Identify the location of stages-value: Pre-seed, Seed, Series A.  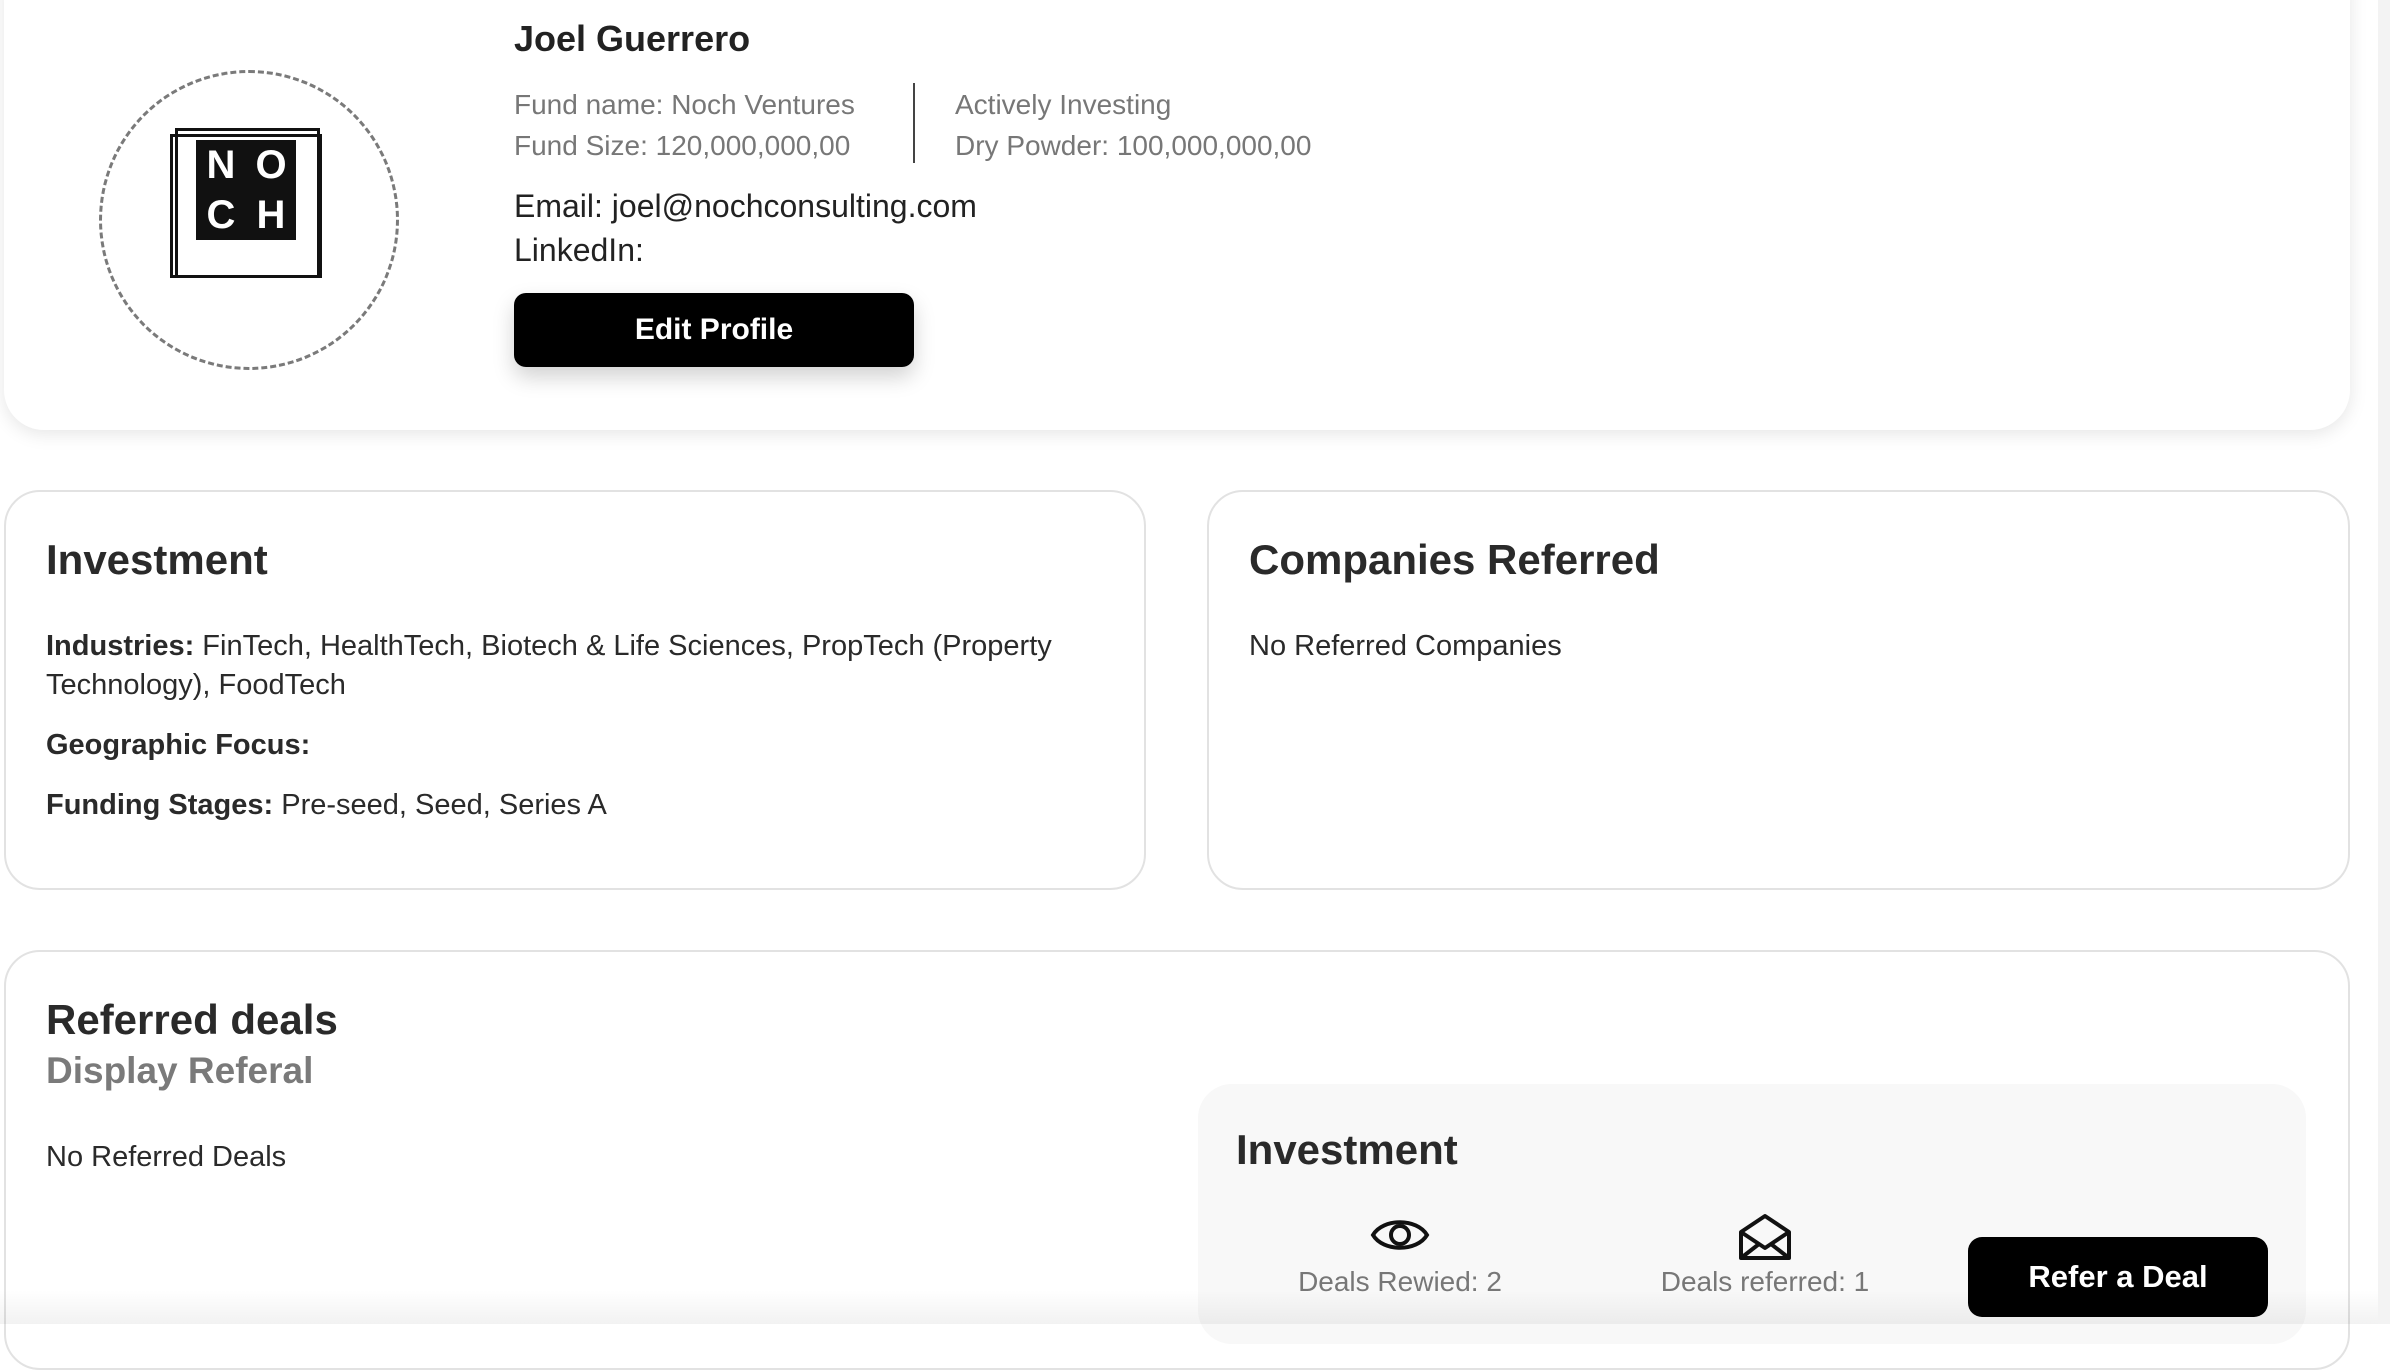
(440, 805).